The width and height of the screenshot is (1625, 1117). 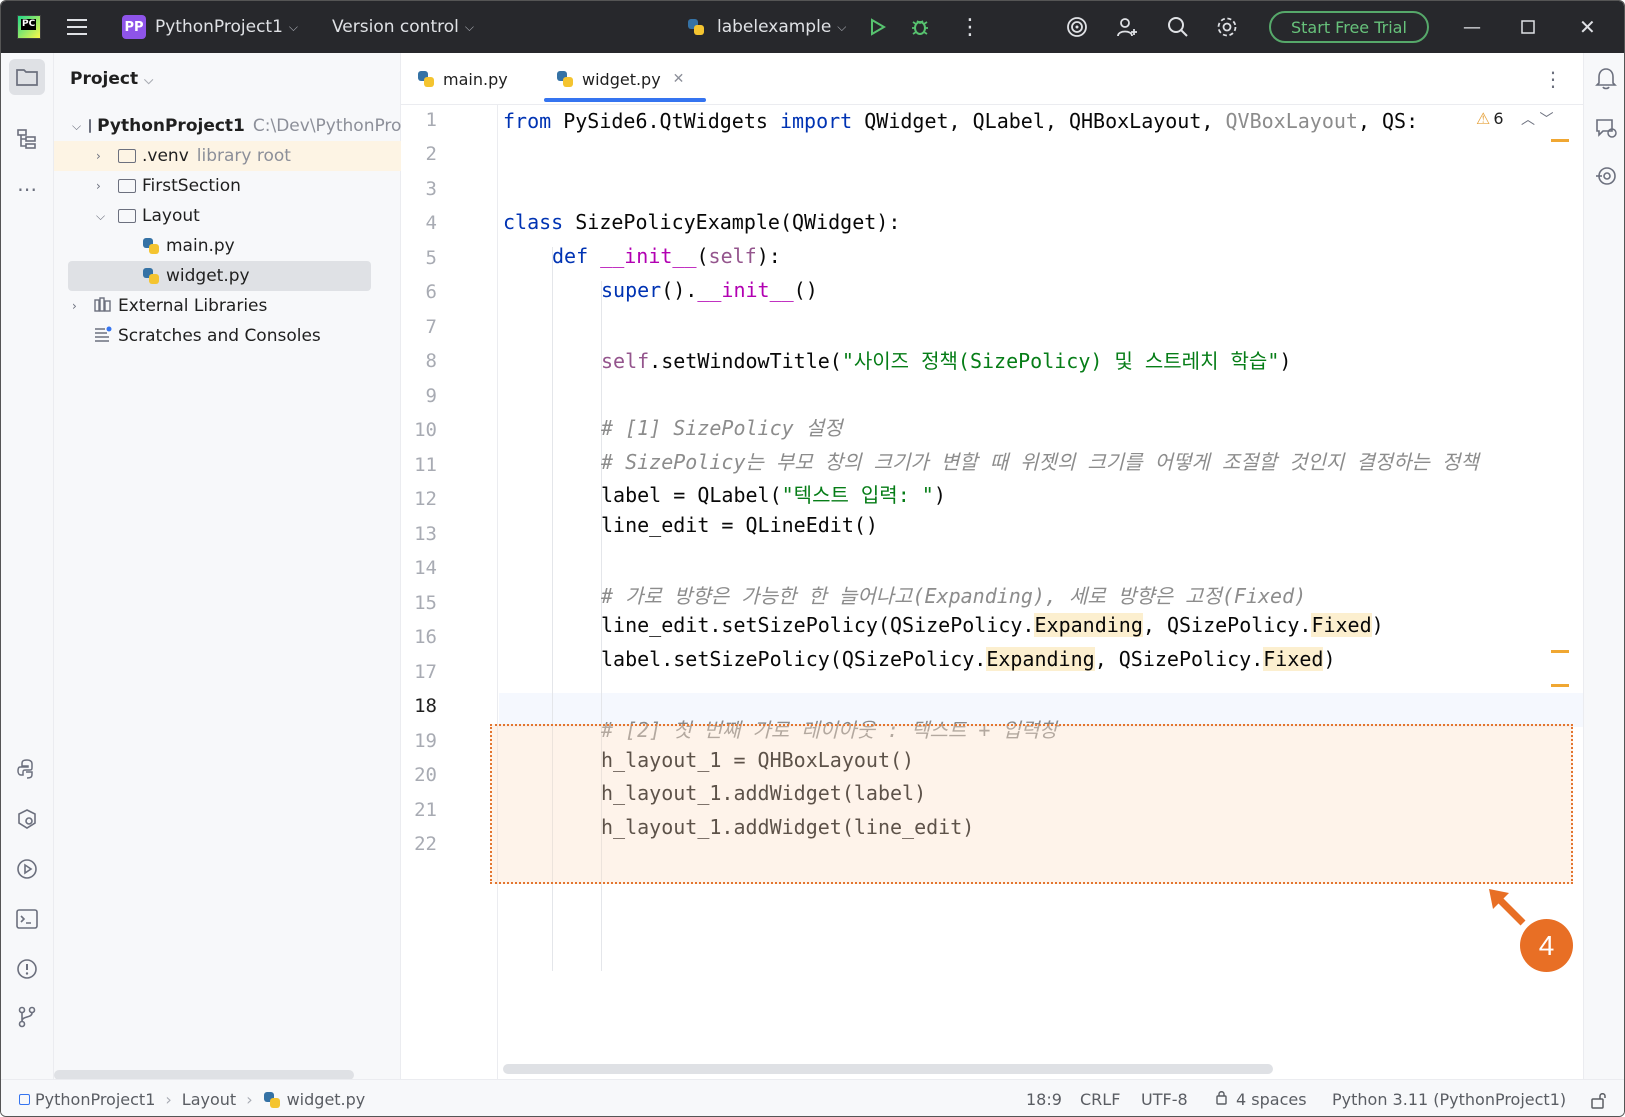 What do you see at coordinates (134, 27) in the screenshot?
I see `project-badge: PP` at bounding box center [134, 27].